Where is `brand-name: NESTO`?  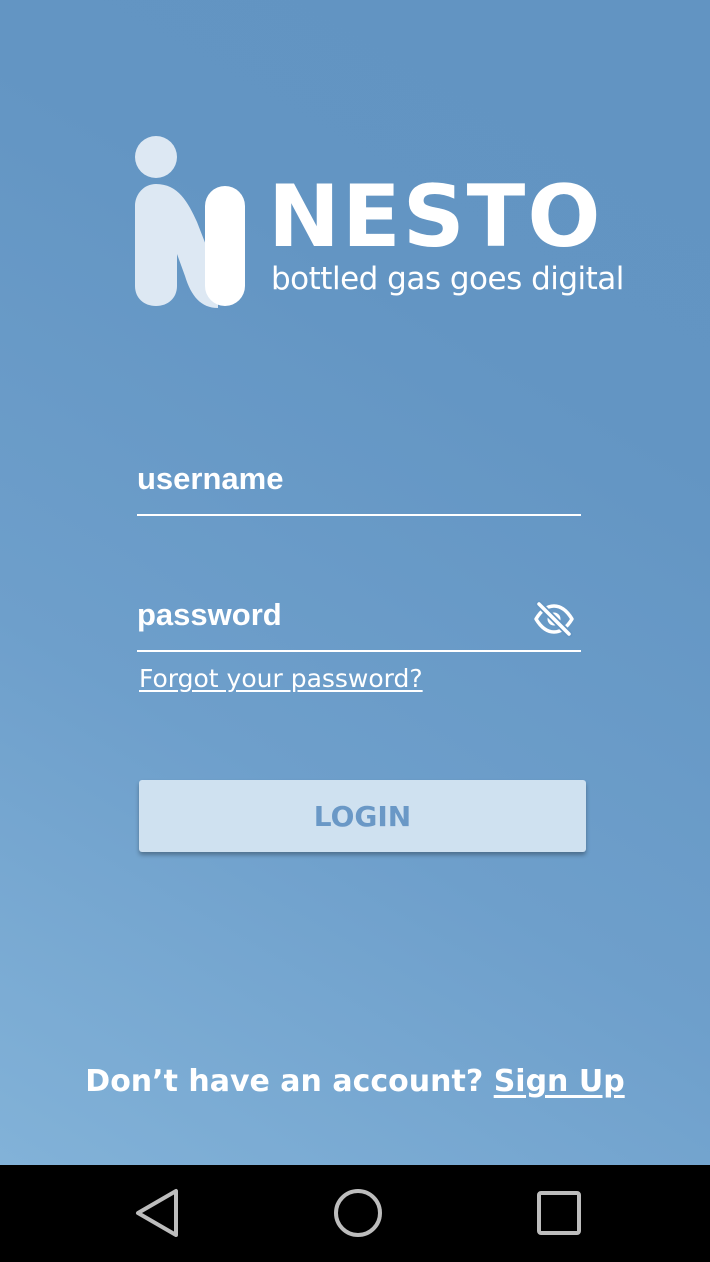
brand-name: NESTO is located at coordinates (435, 217).